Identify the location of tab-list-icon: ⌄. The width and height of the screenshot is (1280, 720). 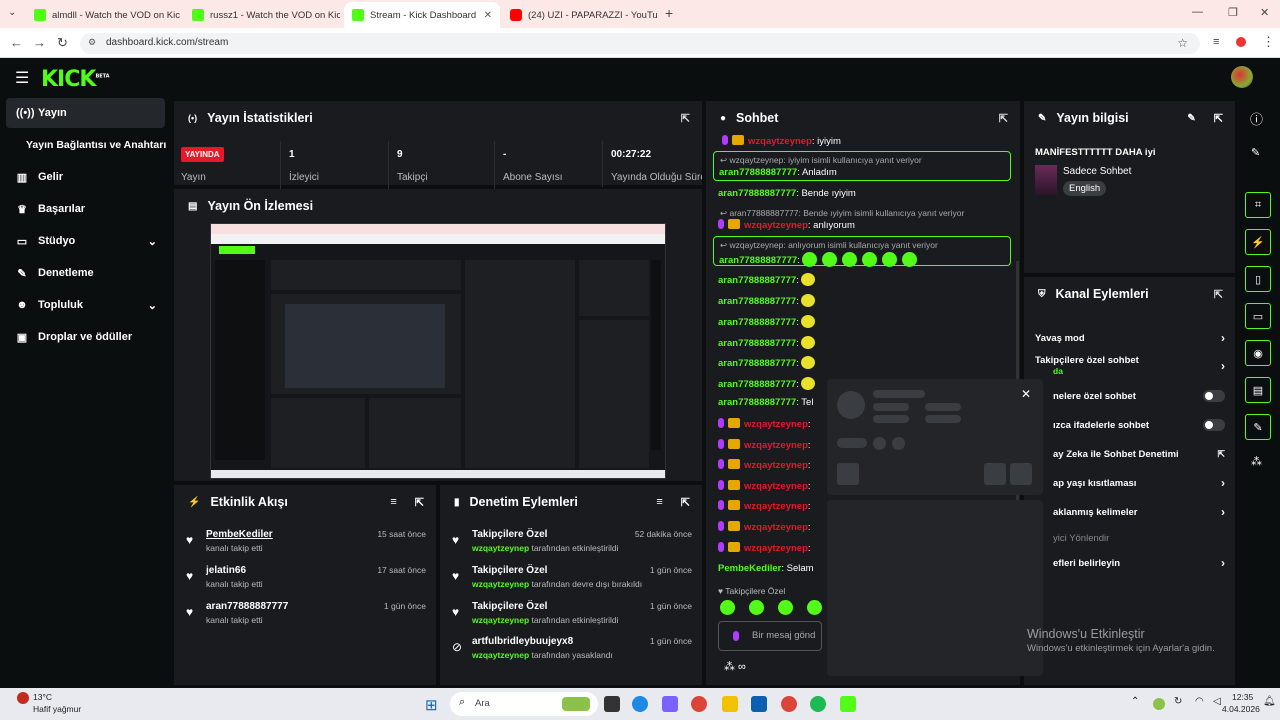
(12, 12).